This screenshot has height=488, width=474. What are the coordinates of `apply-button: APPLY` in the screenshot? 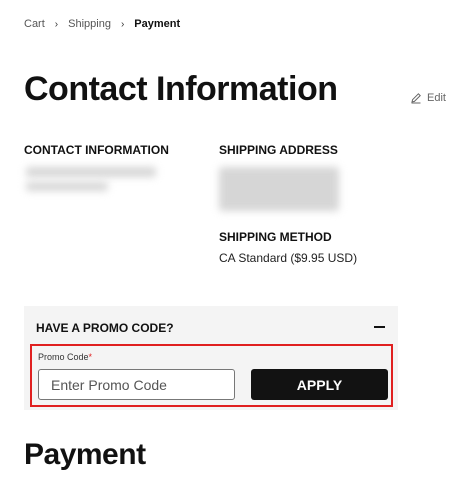 It's located at (319, 384).